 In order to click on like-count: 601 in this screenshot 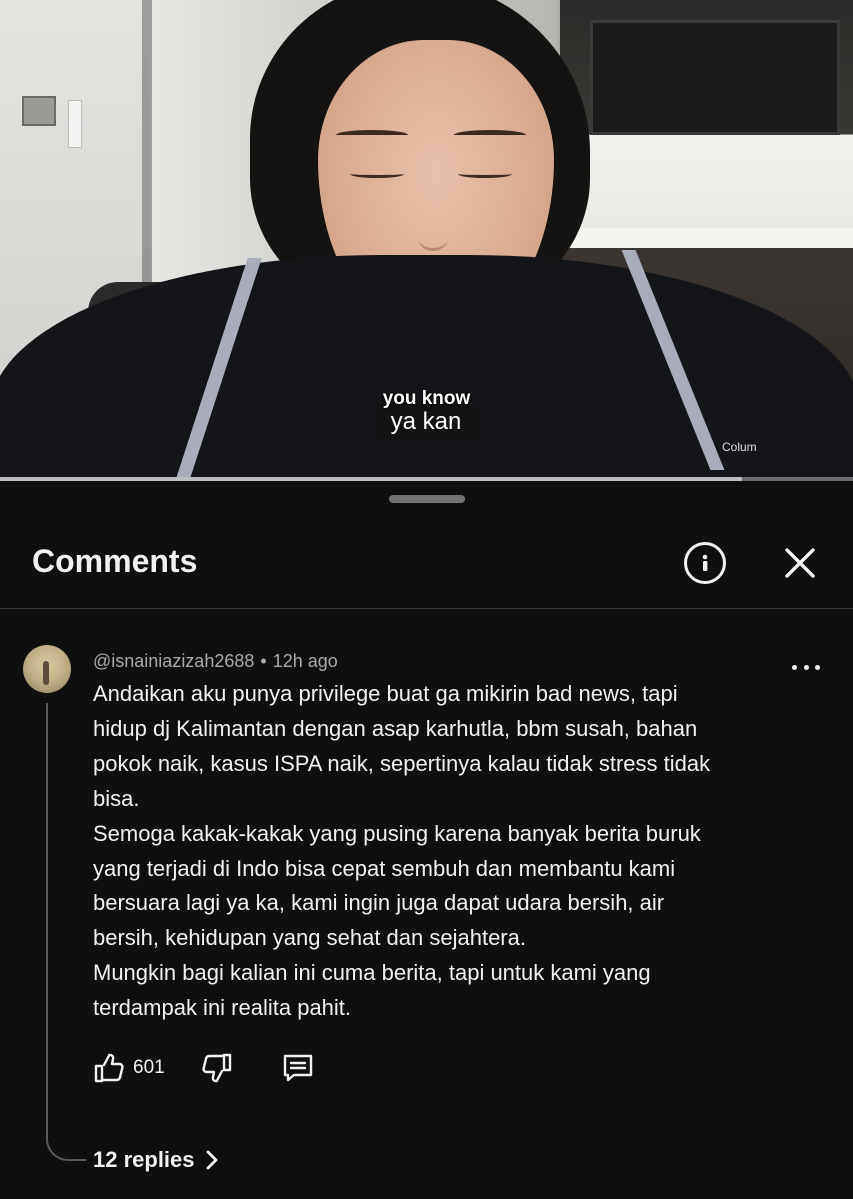, I will do `click(149, 1067)`.